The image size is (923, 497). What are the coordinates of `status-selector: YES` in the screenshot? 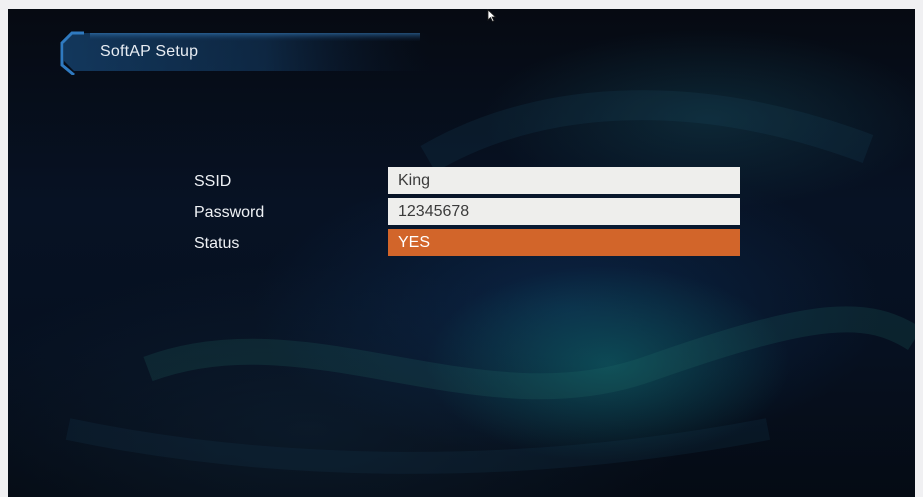 It's located at (564, 242).